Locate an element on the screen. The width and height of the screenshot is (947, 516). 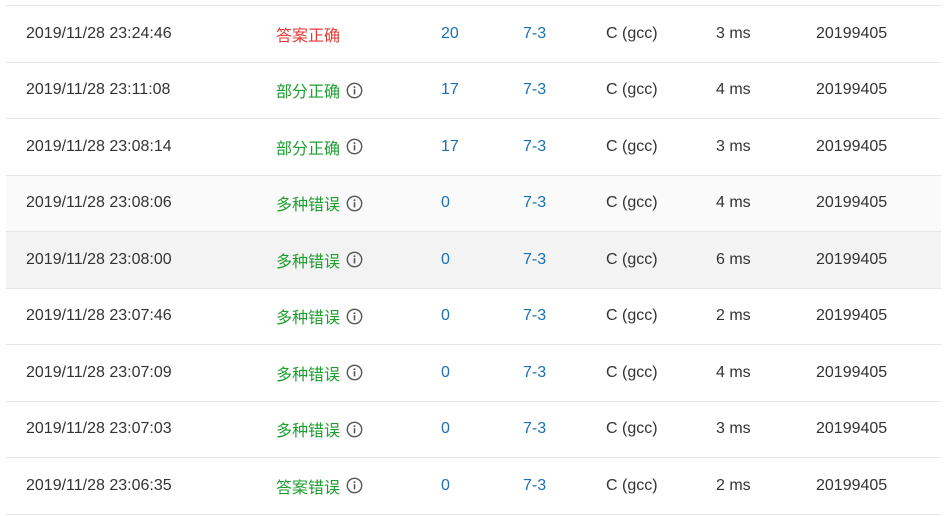
status-cell: 答案正确 is located at coordinates (308, 34).